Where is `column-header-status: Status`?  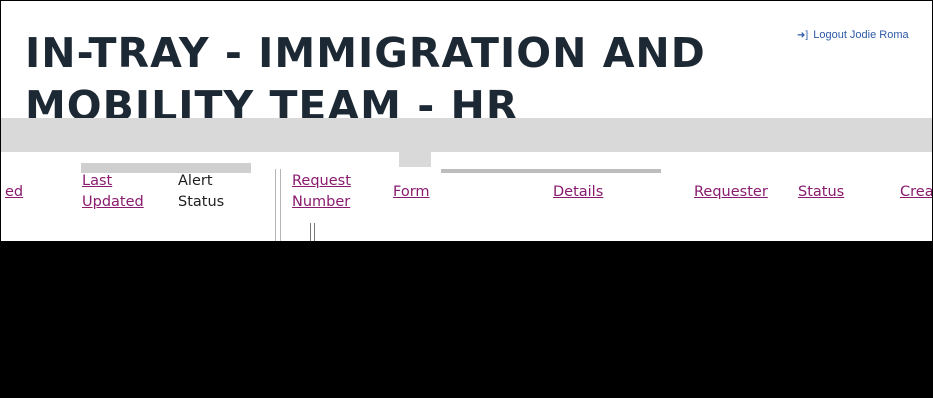 column-header-status: Status is located at coordinates (821, 192).